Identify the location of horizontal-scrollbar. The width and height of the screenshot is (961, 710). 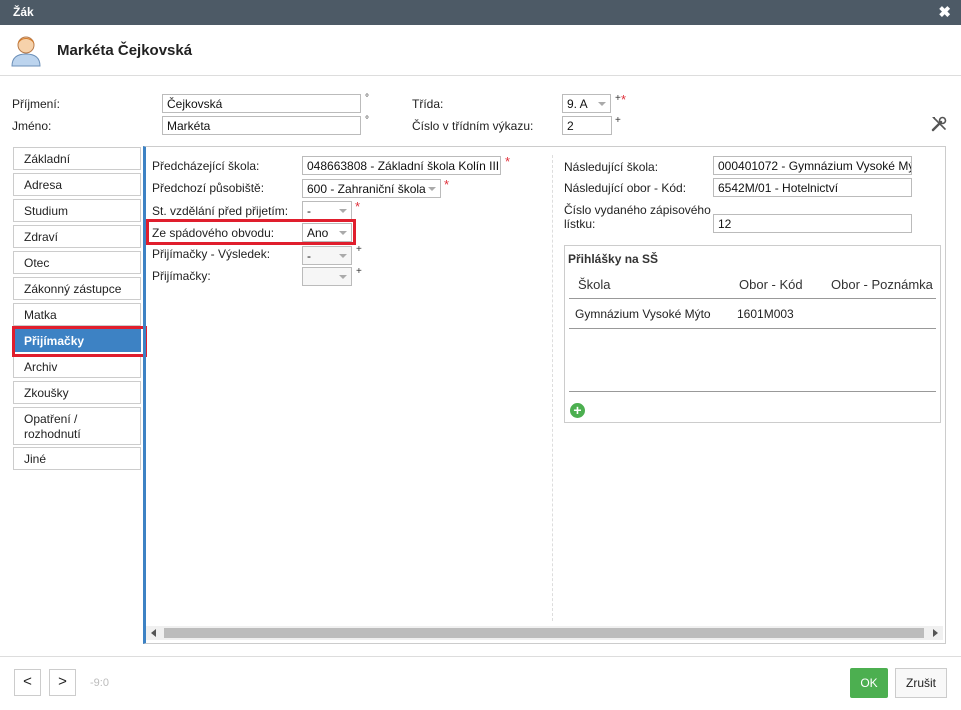
(544, 633).